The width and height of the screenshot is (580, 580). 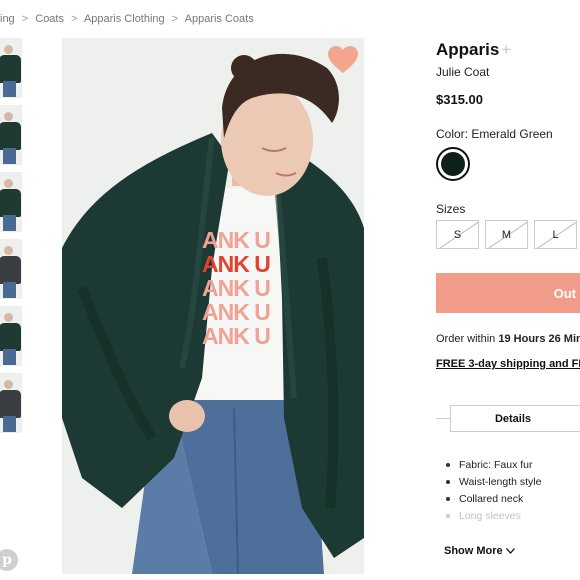 I want to click on show-more-label: Show More, so click(x=473, y=551).